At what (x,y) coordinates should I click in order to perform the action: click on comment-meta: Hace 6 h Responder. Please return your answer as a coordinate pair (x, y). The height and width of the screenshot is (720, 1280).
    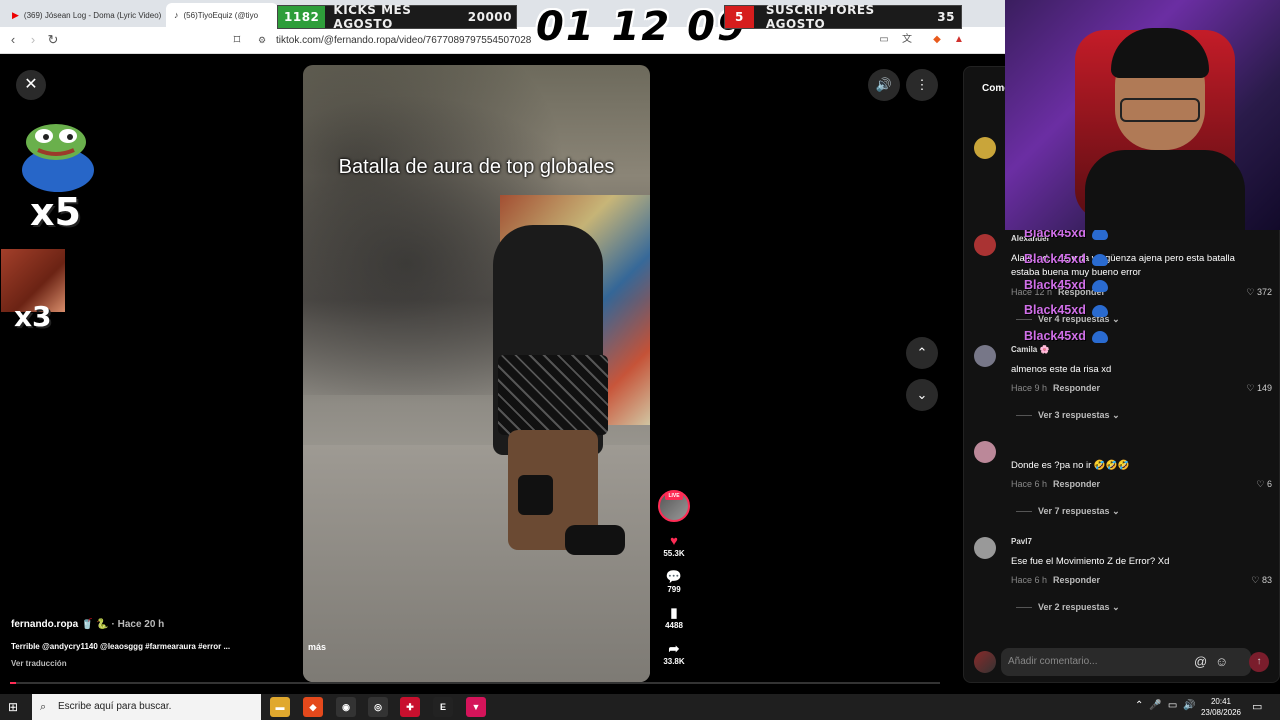
    Looking at the image, I should click on (1056, 484).